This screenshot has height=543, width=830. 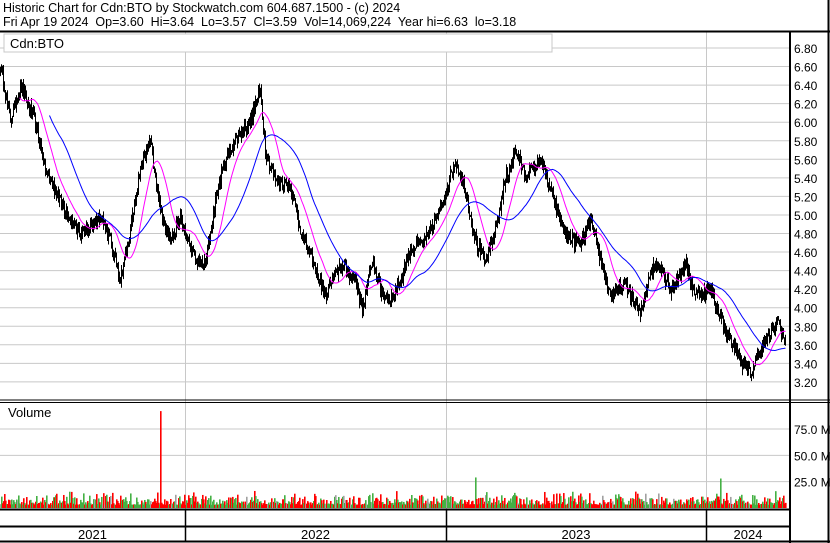 What do you see at coordinates (806, 383) in the screenshot?
I see `price-tick-label: 3.20` at bounding box center [806, 383].